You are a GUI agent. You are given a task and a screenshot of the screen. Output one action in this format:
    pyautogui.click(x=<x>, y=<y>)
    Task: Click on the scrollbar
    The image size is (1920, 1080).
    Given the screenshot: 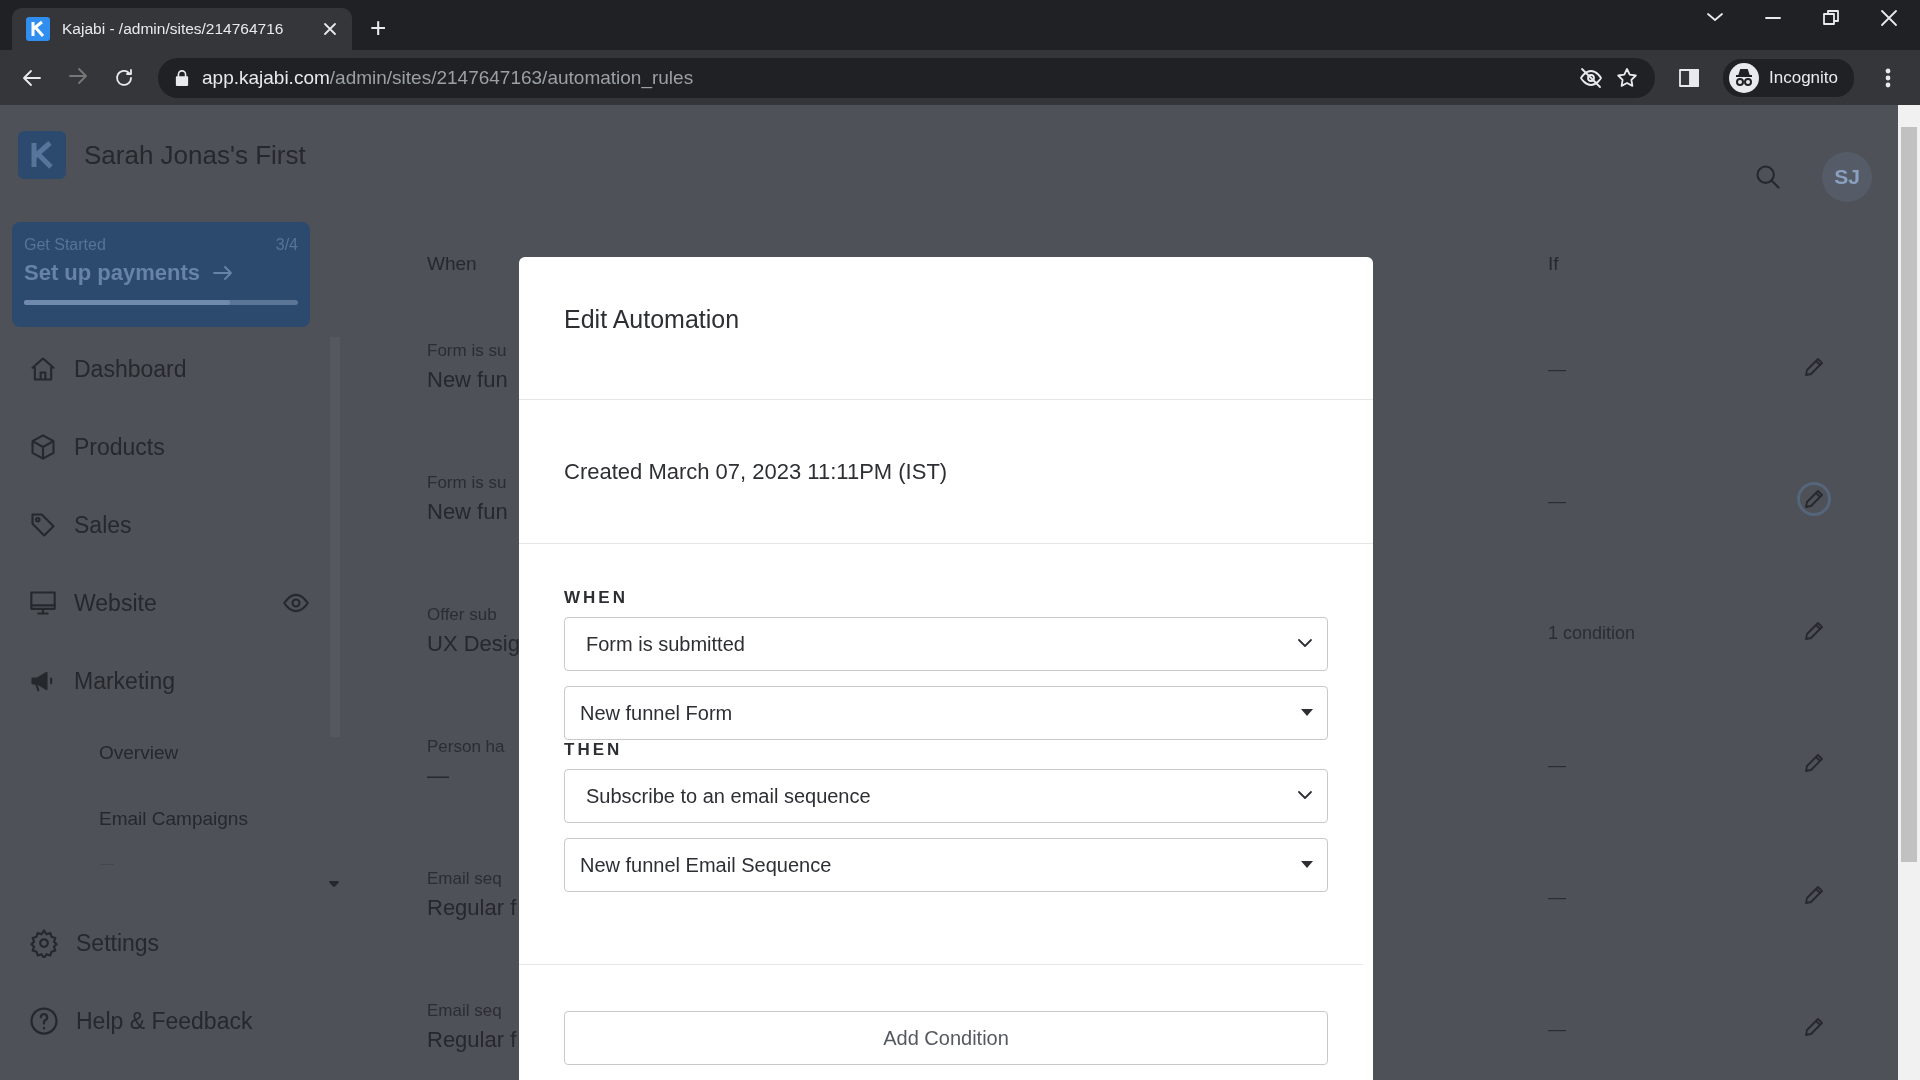 What is the action you would take?
    pyautogui.click(x=1909, y=592)
    